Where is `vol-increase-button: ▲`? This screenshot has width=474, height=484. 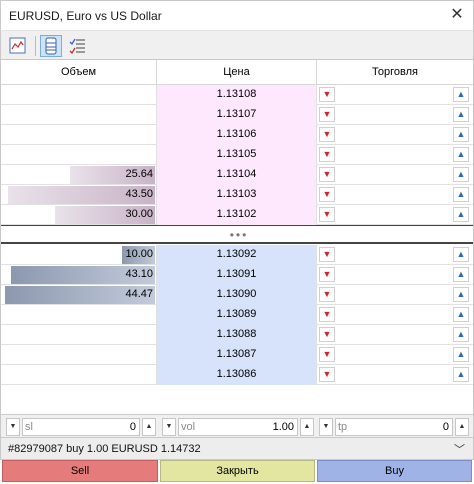
vol-increase-button: ▲ is located at coordinates (307, 427).